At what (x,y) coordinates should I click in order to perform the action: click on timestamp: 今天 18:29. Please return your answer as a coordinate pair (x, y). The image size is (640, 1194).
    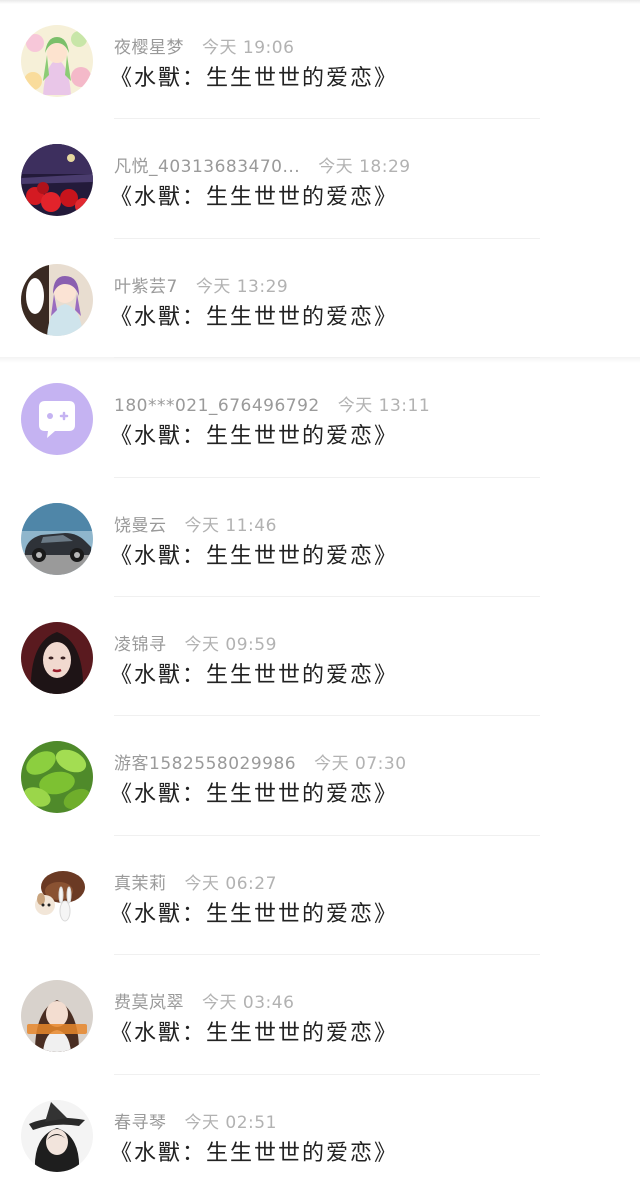
    Looking at the image, I should click on (364, 167).